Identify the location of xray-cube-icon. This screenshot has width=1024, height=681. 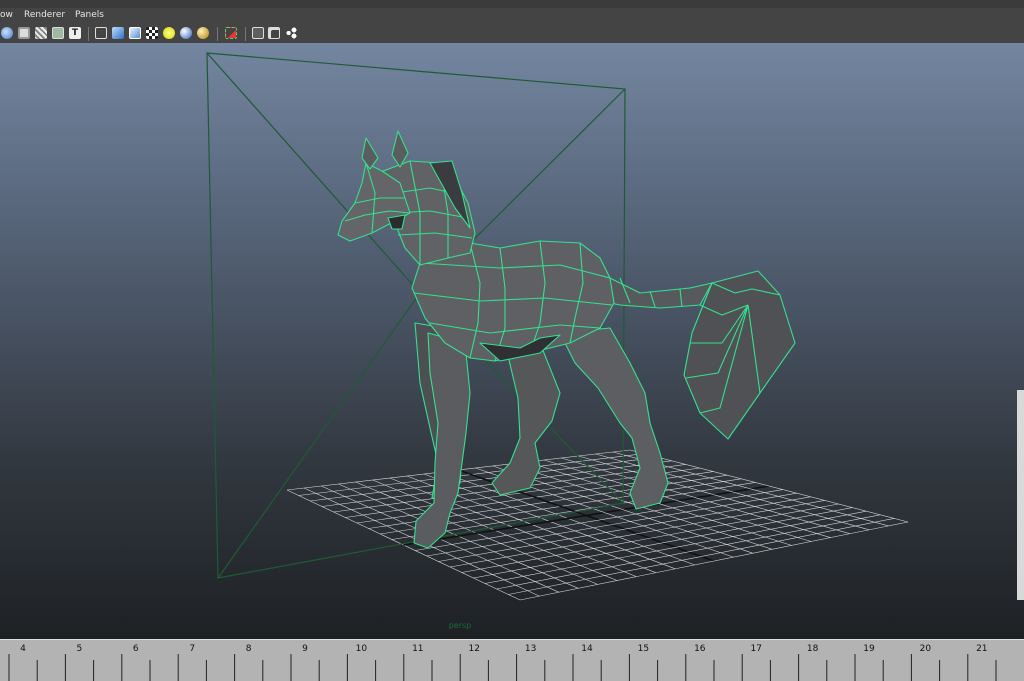
(258, 33).